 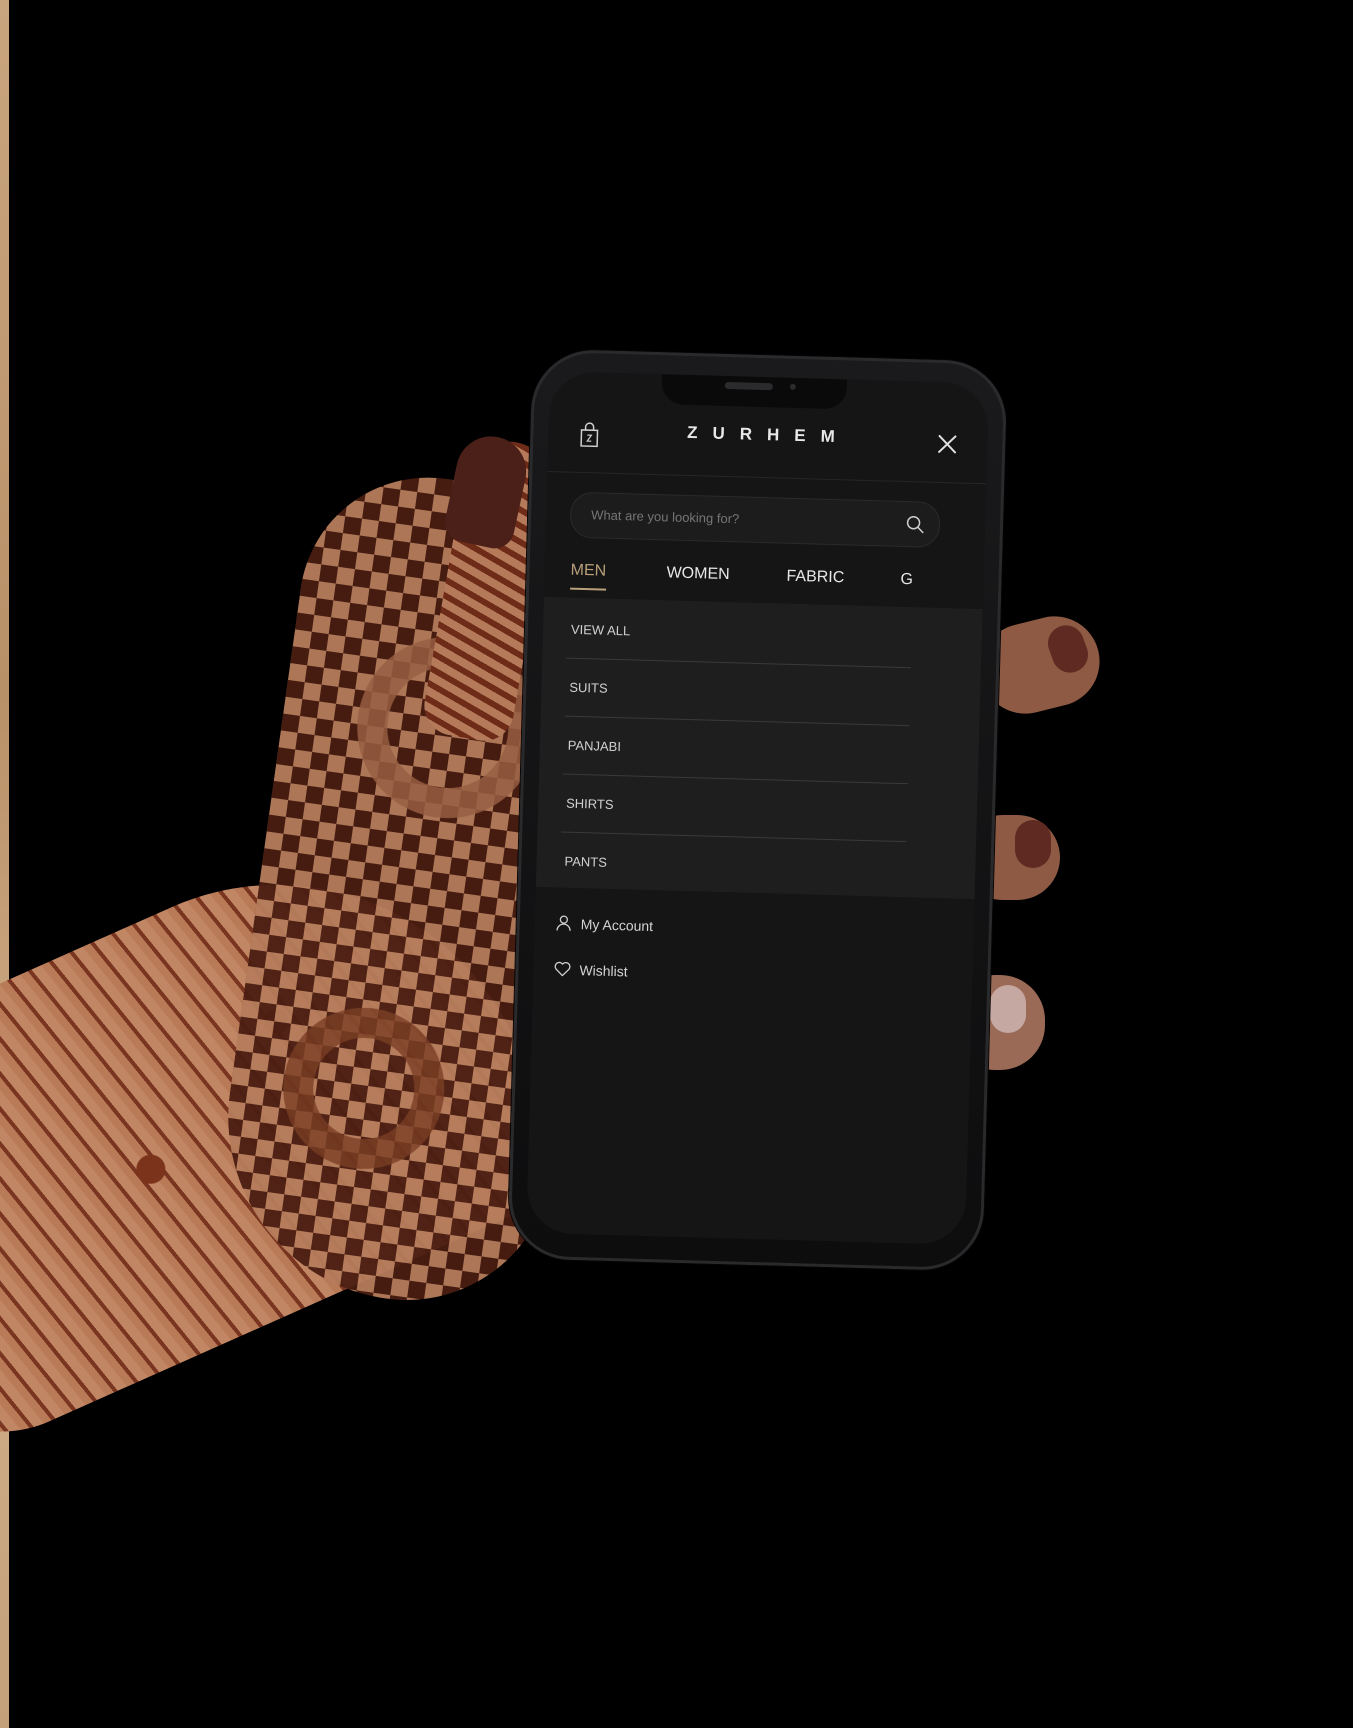 I want to click on account-links: My Account Wishlist, so click(x=754, y=945).